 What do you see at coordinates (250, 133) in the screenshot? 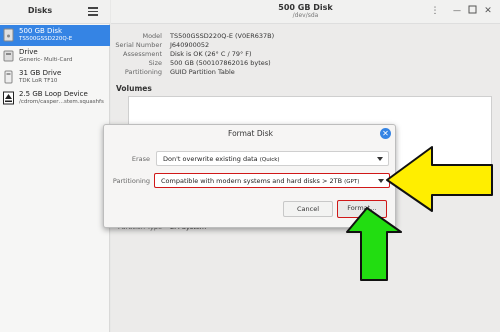
I see `dialog-title: Format Disk` at bounding box center [250, 133].